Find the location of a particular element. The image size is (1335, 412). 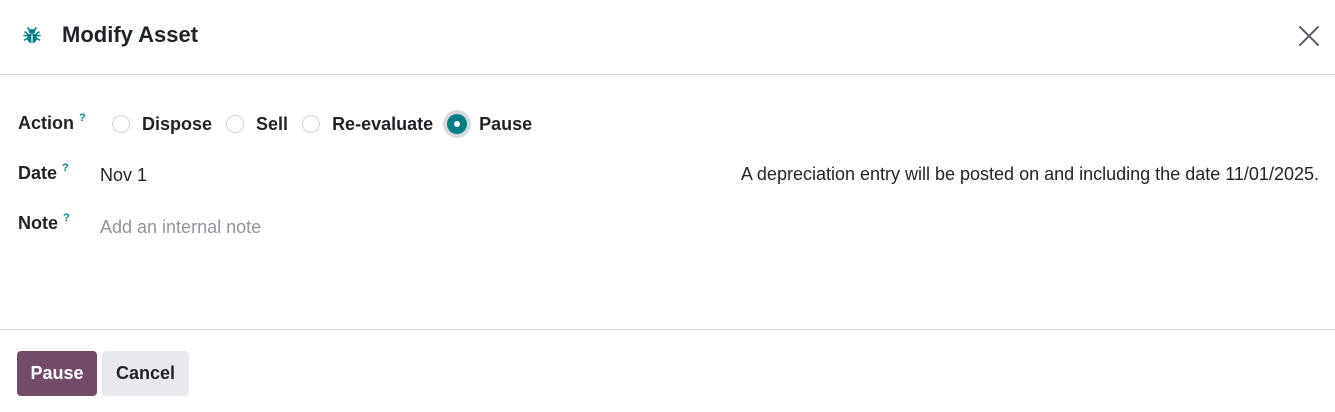

radio-dispose-circle is located at coordinates (121, 124).